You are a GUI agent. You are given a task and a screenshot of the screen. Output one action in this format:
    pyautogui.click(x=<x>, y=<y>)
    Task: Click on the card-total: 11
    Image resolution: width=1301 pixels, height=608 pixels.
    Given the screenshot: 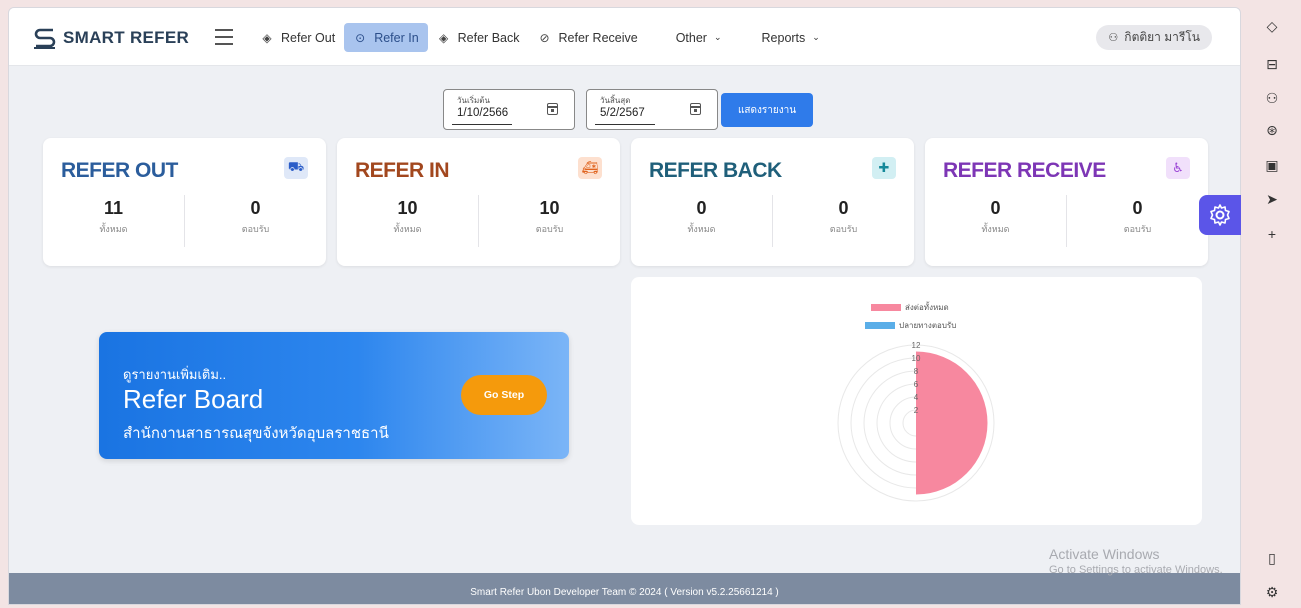 What is the action you would take?
    pyautogui.click(x=113, y=208)
    